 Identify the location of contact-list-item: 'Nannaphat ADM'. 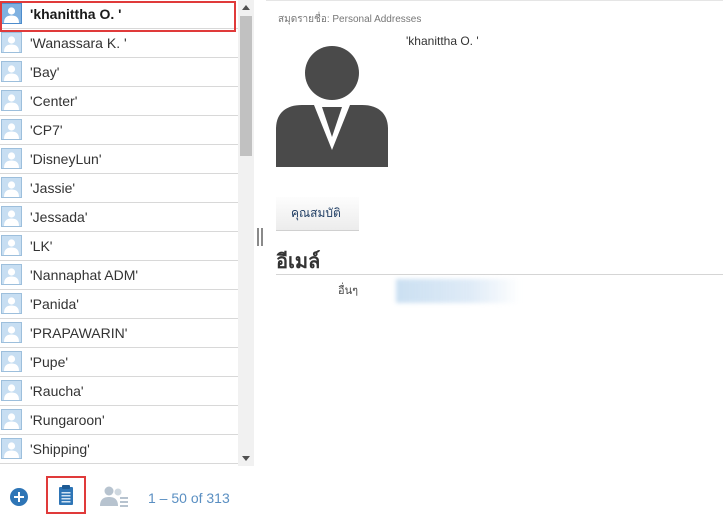
(119, 275).